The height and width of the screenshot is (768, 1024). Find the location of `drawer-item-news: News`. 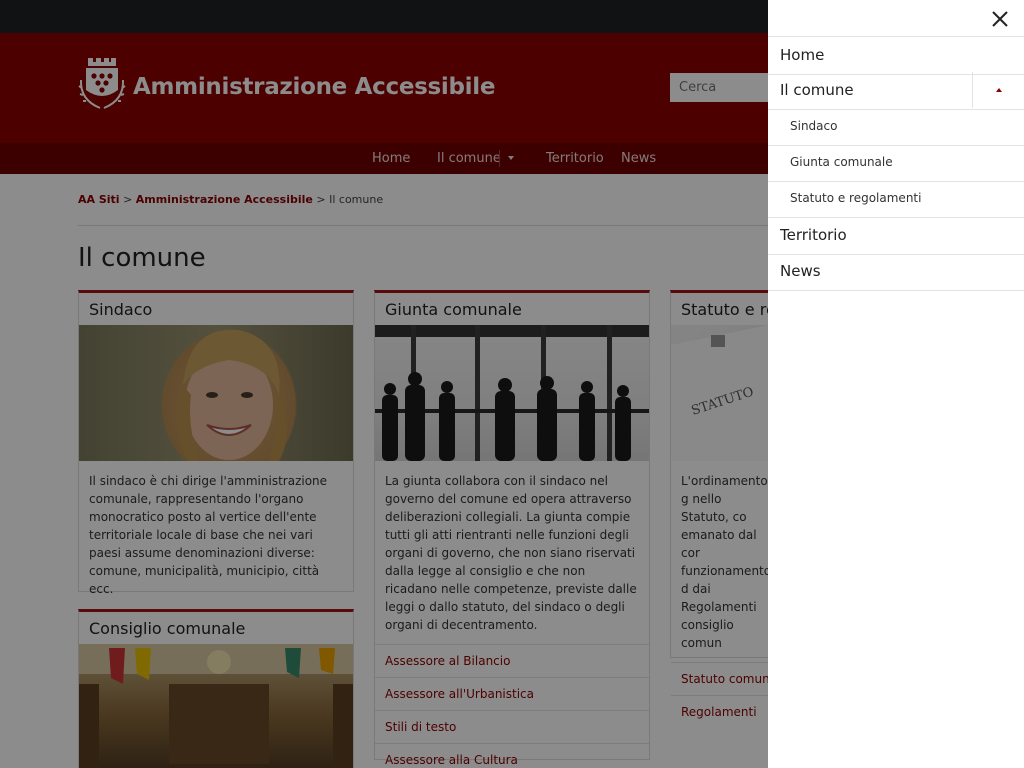

drawer-item-news: News is located at coordinates (896, 272).